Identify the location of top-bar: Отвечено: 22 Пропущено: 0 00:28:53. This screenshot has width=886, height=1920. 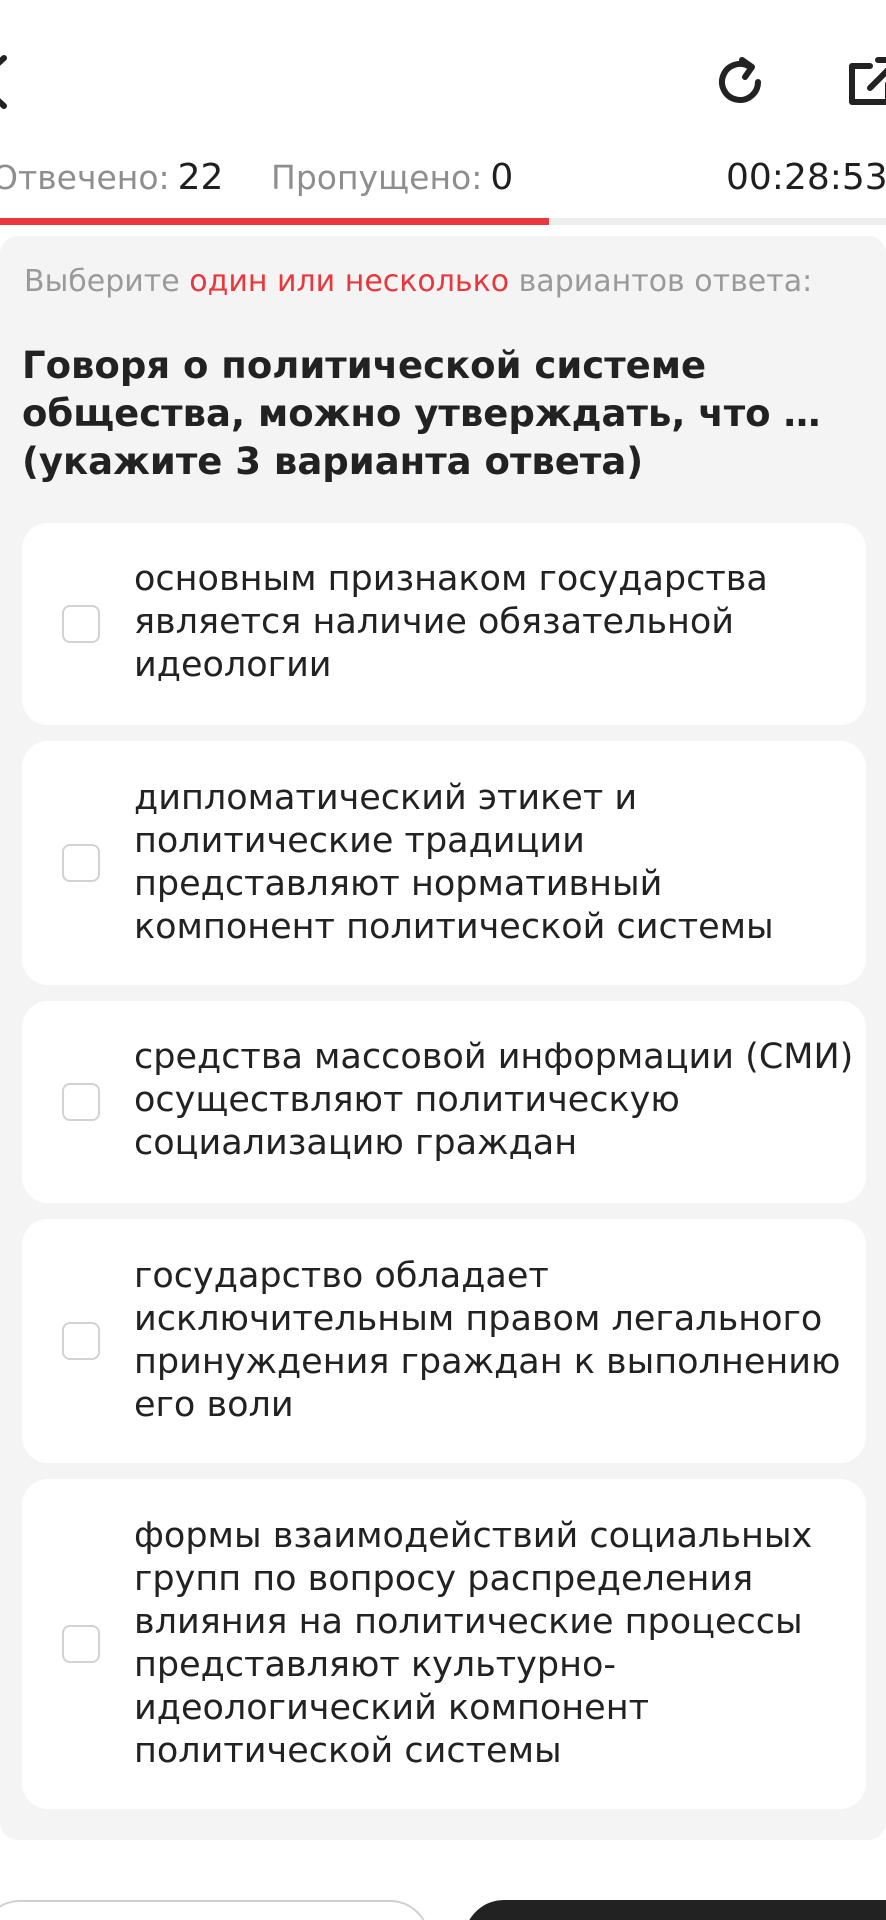
(443, 99).